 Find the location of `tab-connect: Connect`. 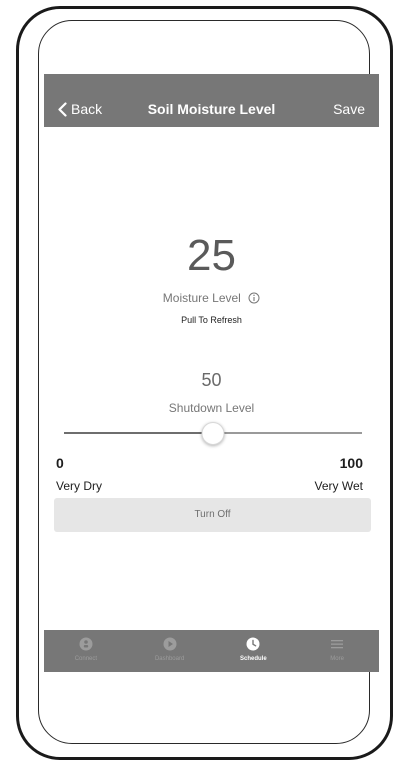

tab-connect: Connect is located at coordinates (86, 651).